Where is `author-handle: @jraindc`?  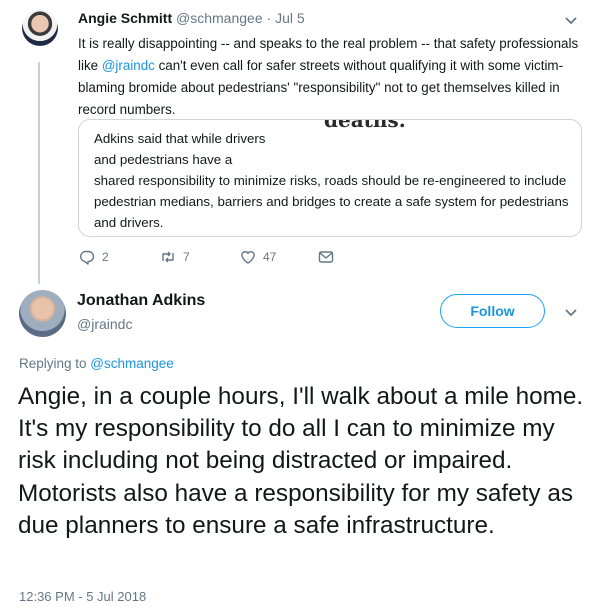
author-handle: @jraindc is located at coordinates (104, 324).